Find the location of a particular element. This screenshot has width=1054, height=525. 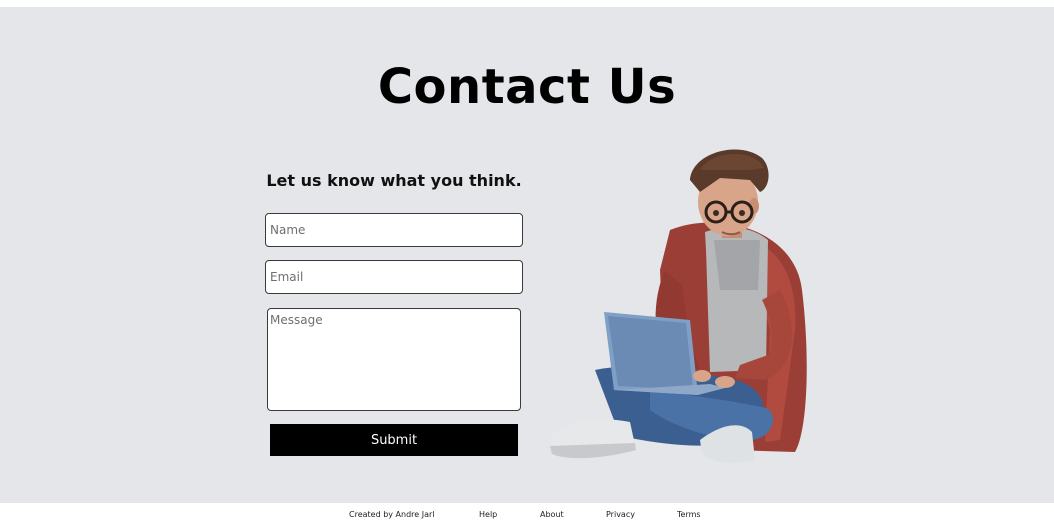

footer-link-terms: Terms is located at coordinates (689, 514).